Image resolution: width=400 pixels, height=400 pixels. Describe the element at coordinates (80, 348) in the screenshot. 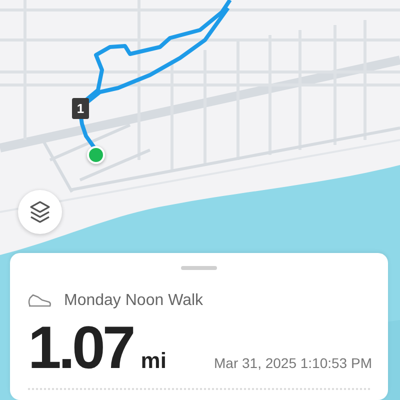

I see `distance-value: 1.07` at that location.